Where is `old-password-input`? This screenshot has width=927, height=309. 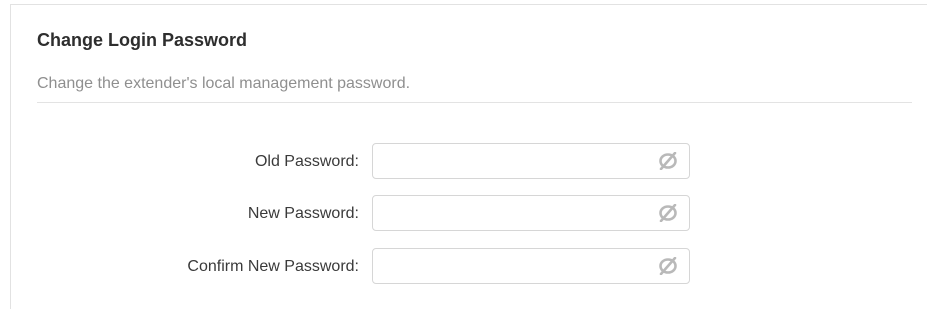
old-password-input is located at coordinates (508, 161).